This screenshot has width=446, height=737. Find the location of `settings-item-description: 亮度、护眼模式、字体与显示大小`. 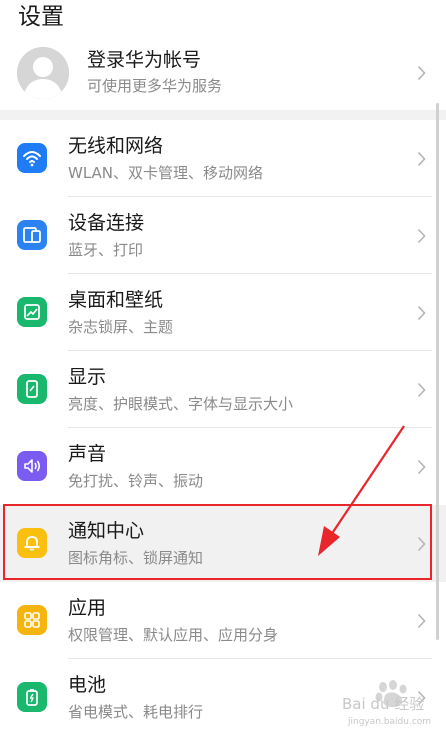

settings-item-description: 亮度、护眼模式、字体与显示大小 is located at coordinates (181, 404).